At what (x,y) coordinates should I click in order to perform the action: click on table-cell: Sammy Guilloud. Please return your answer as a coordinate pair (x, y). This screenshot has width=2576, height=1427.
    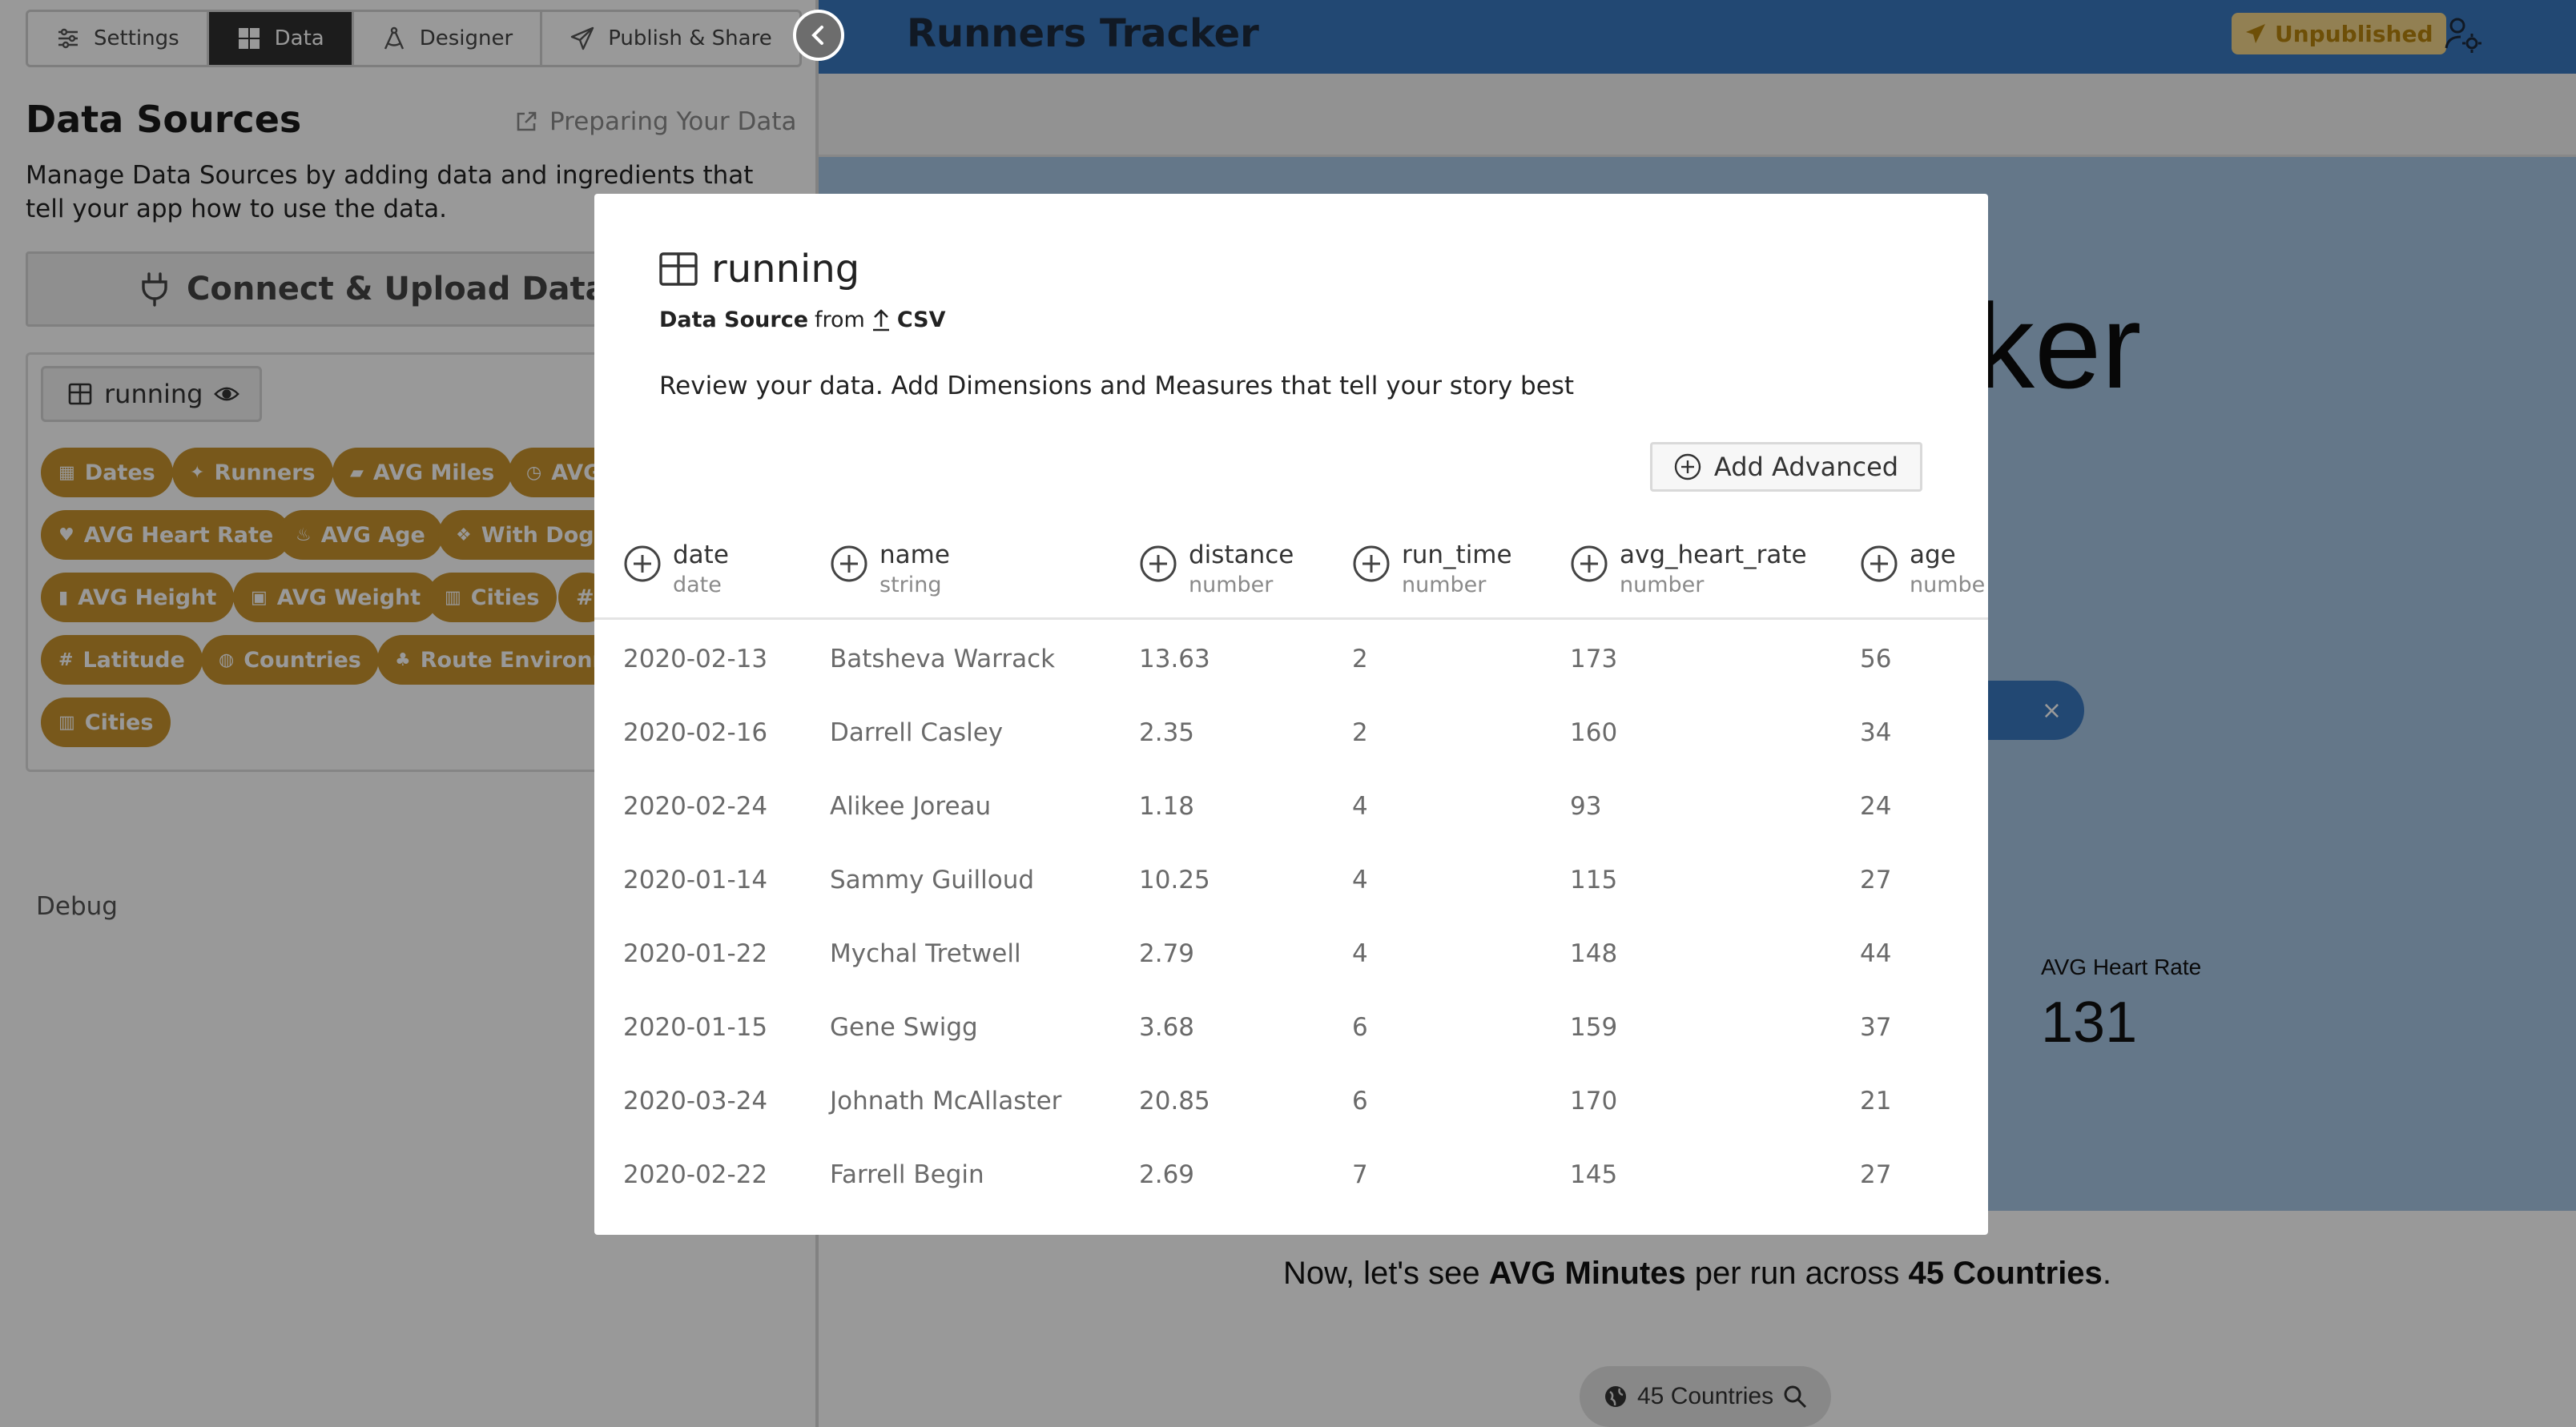
    Looking at the image, I should click on (933, 880).